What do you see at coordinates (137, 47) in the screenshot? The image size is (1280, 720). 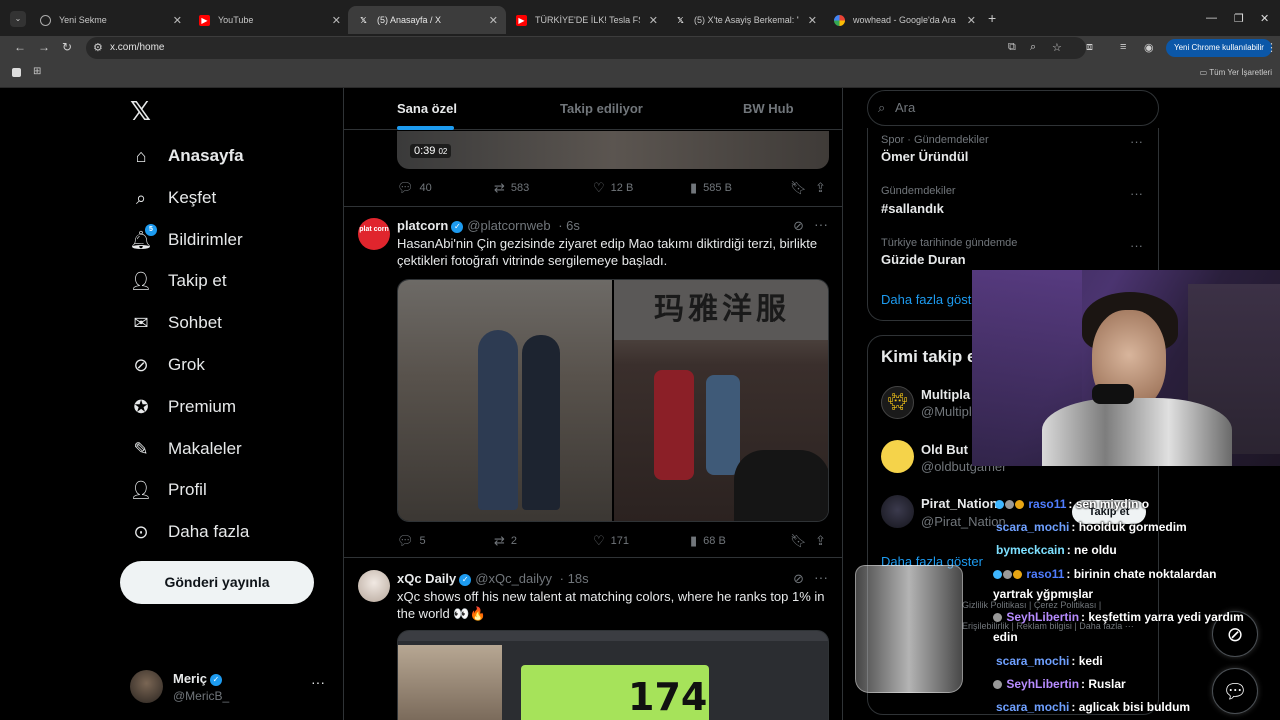 I see `url-text: x.com/home` at bounding box center [137, 47].